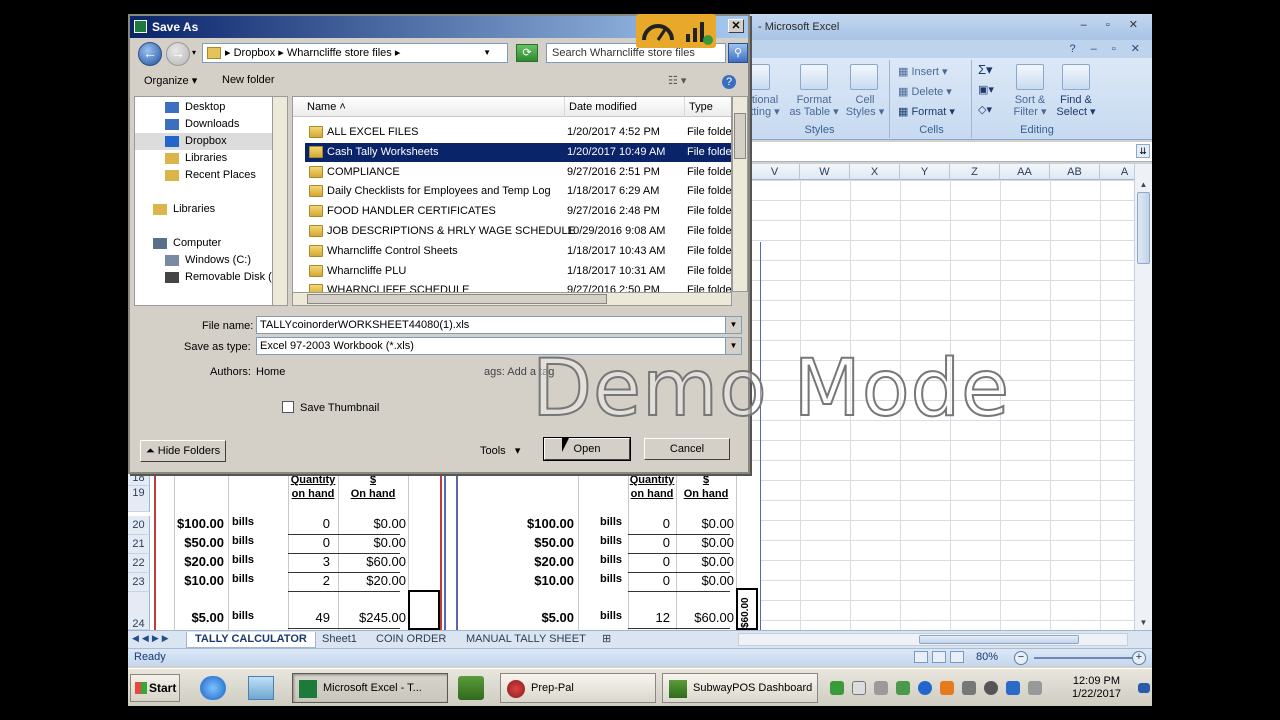  Describe the element at coordinates (155, 688) in the screenshot. I see `start-button: Start` at that location.